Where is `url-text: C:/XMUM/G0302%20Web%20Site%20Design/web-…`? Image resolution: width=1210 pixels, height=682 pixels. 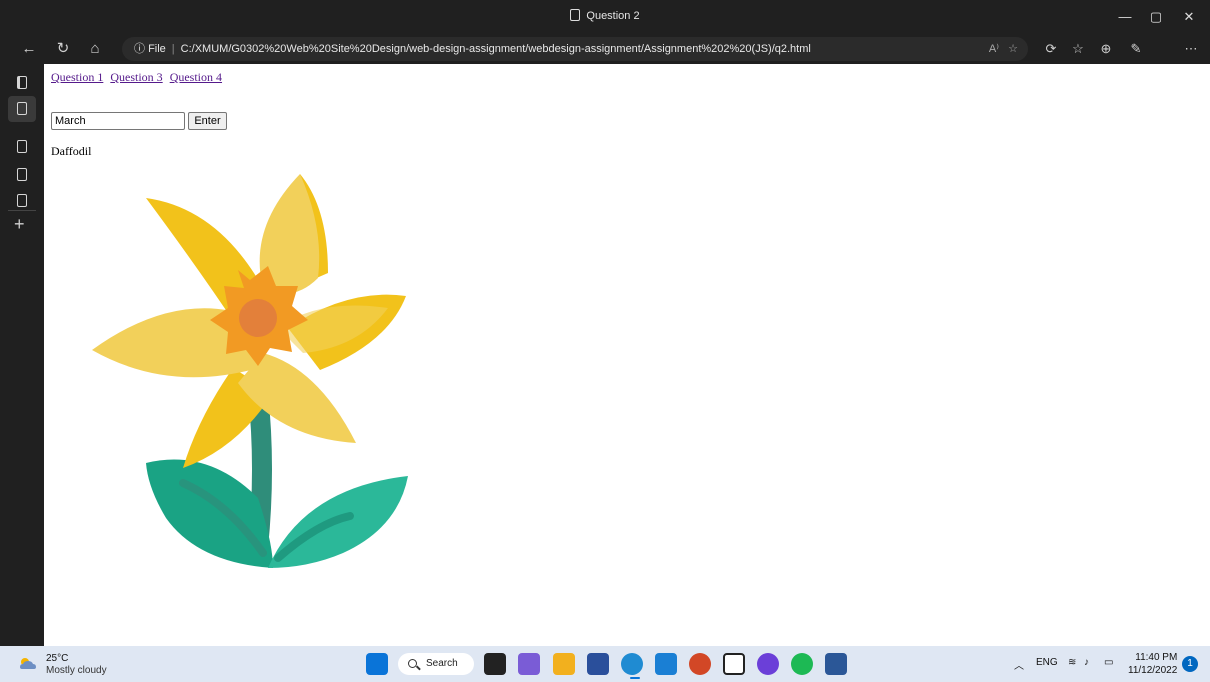 url-text: C:/XMUM/G0302%20Web%20Site%20Design/web-… is located at coordinates (495, 49).